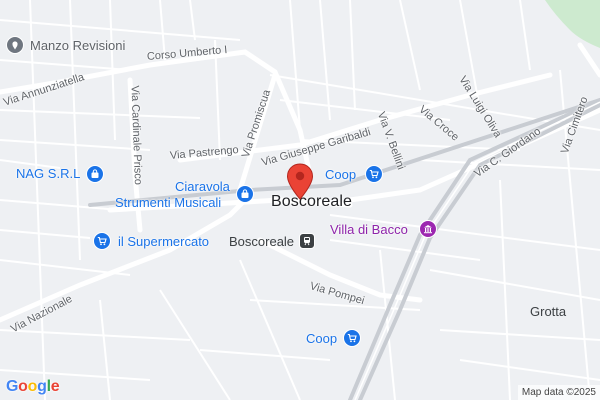  Describe the element at coordinates (136, 135) in the screenshot. I see `street-label-via-cardinale-prisco: Via Cardinale Prisco` at that location.